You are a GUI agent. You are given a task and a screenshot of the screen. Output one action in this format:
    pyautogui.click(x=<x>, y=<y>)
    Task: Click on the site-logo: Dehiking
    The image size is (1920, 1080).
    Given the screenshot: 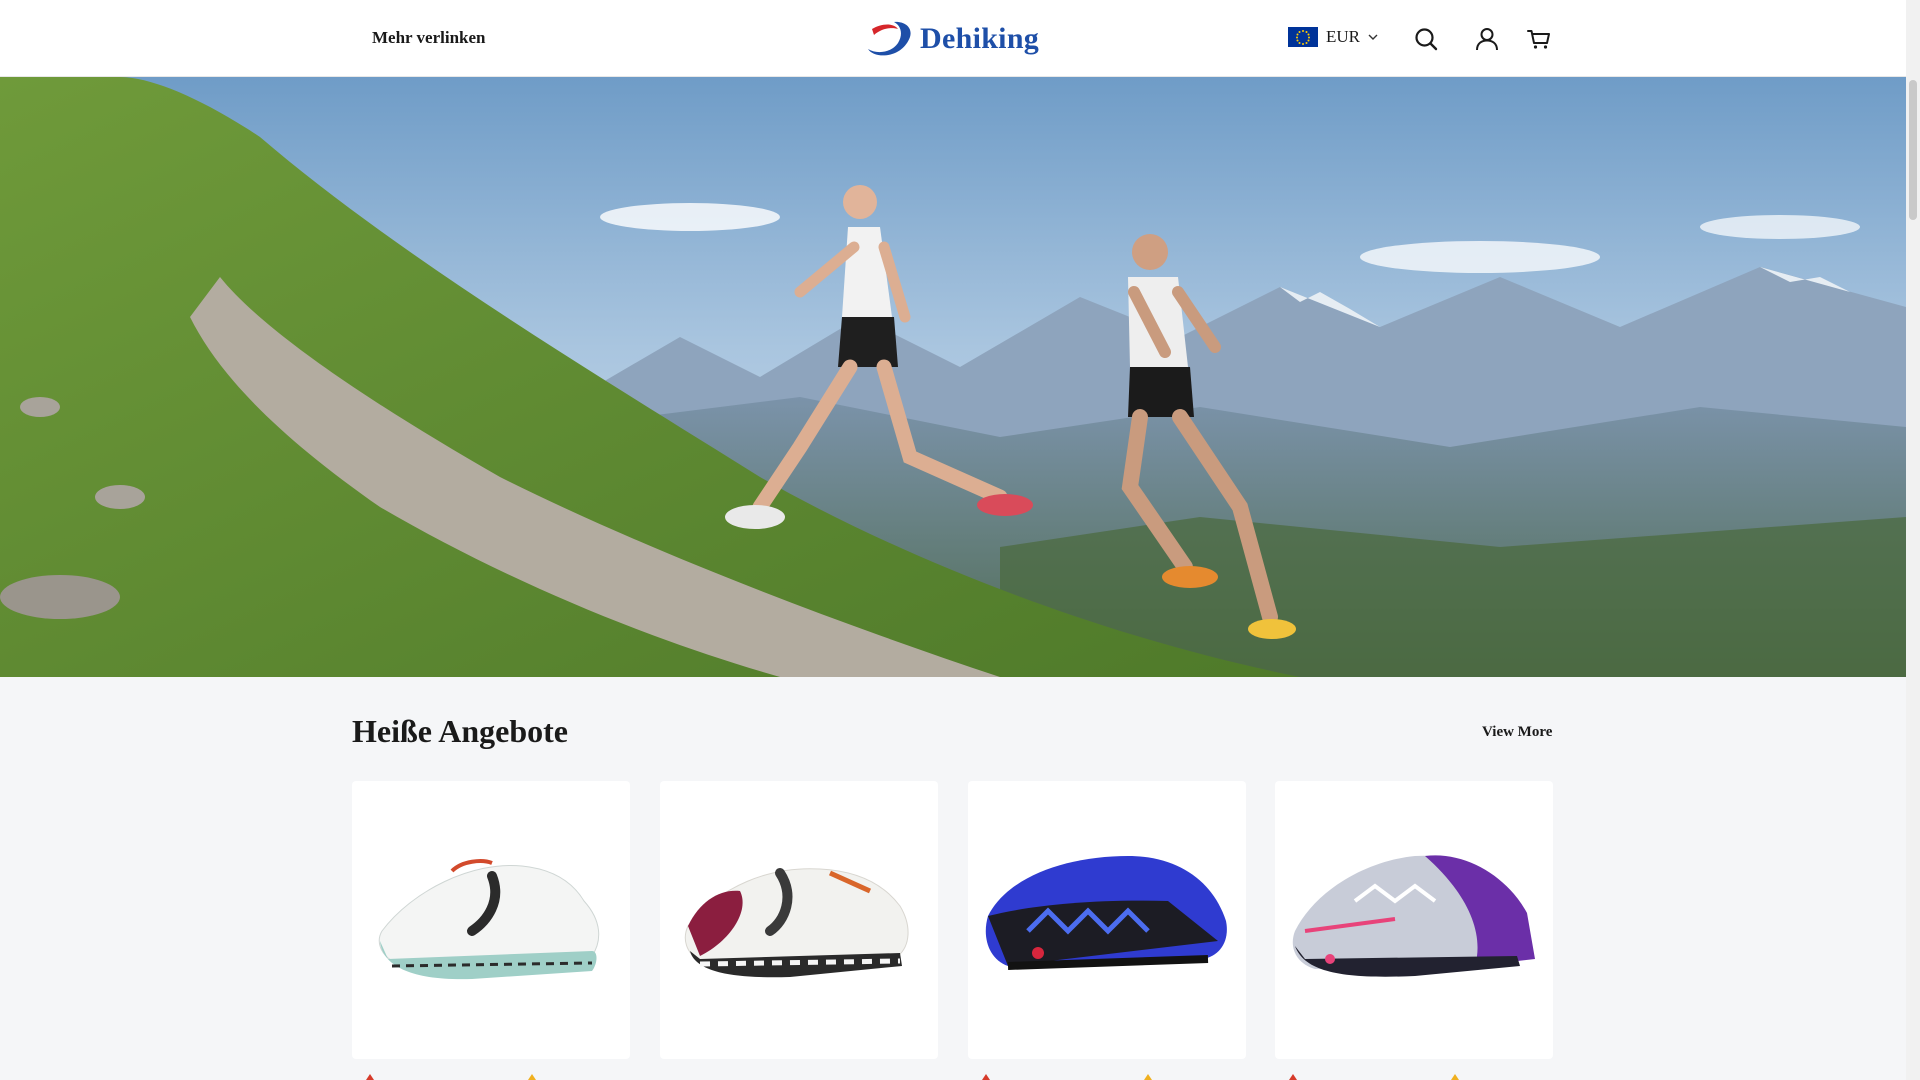 What is the action you would take?
    pyautogui.click(x=951, y=39)
    